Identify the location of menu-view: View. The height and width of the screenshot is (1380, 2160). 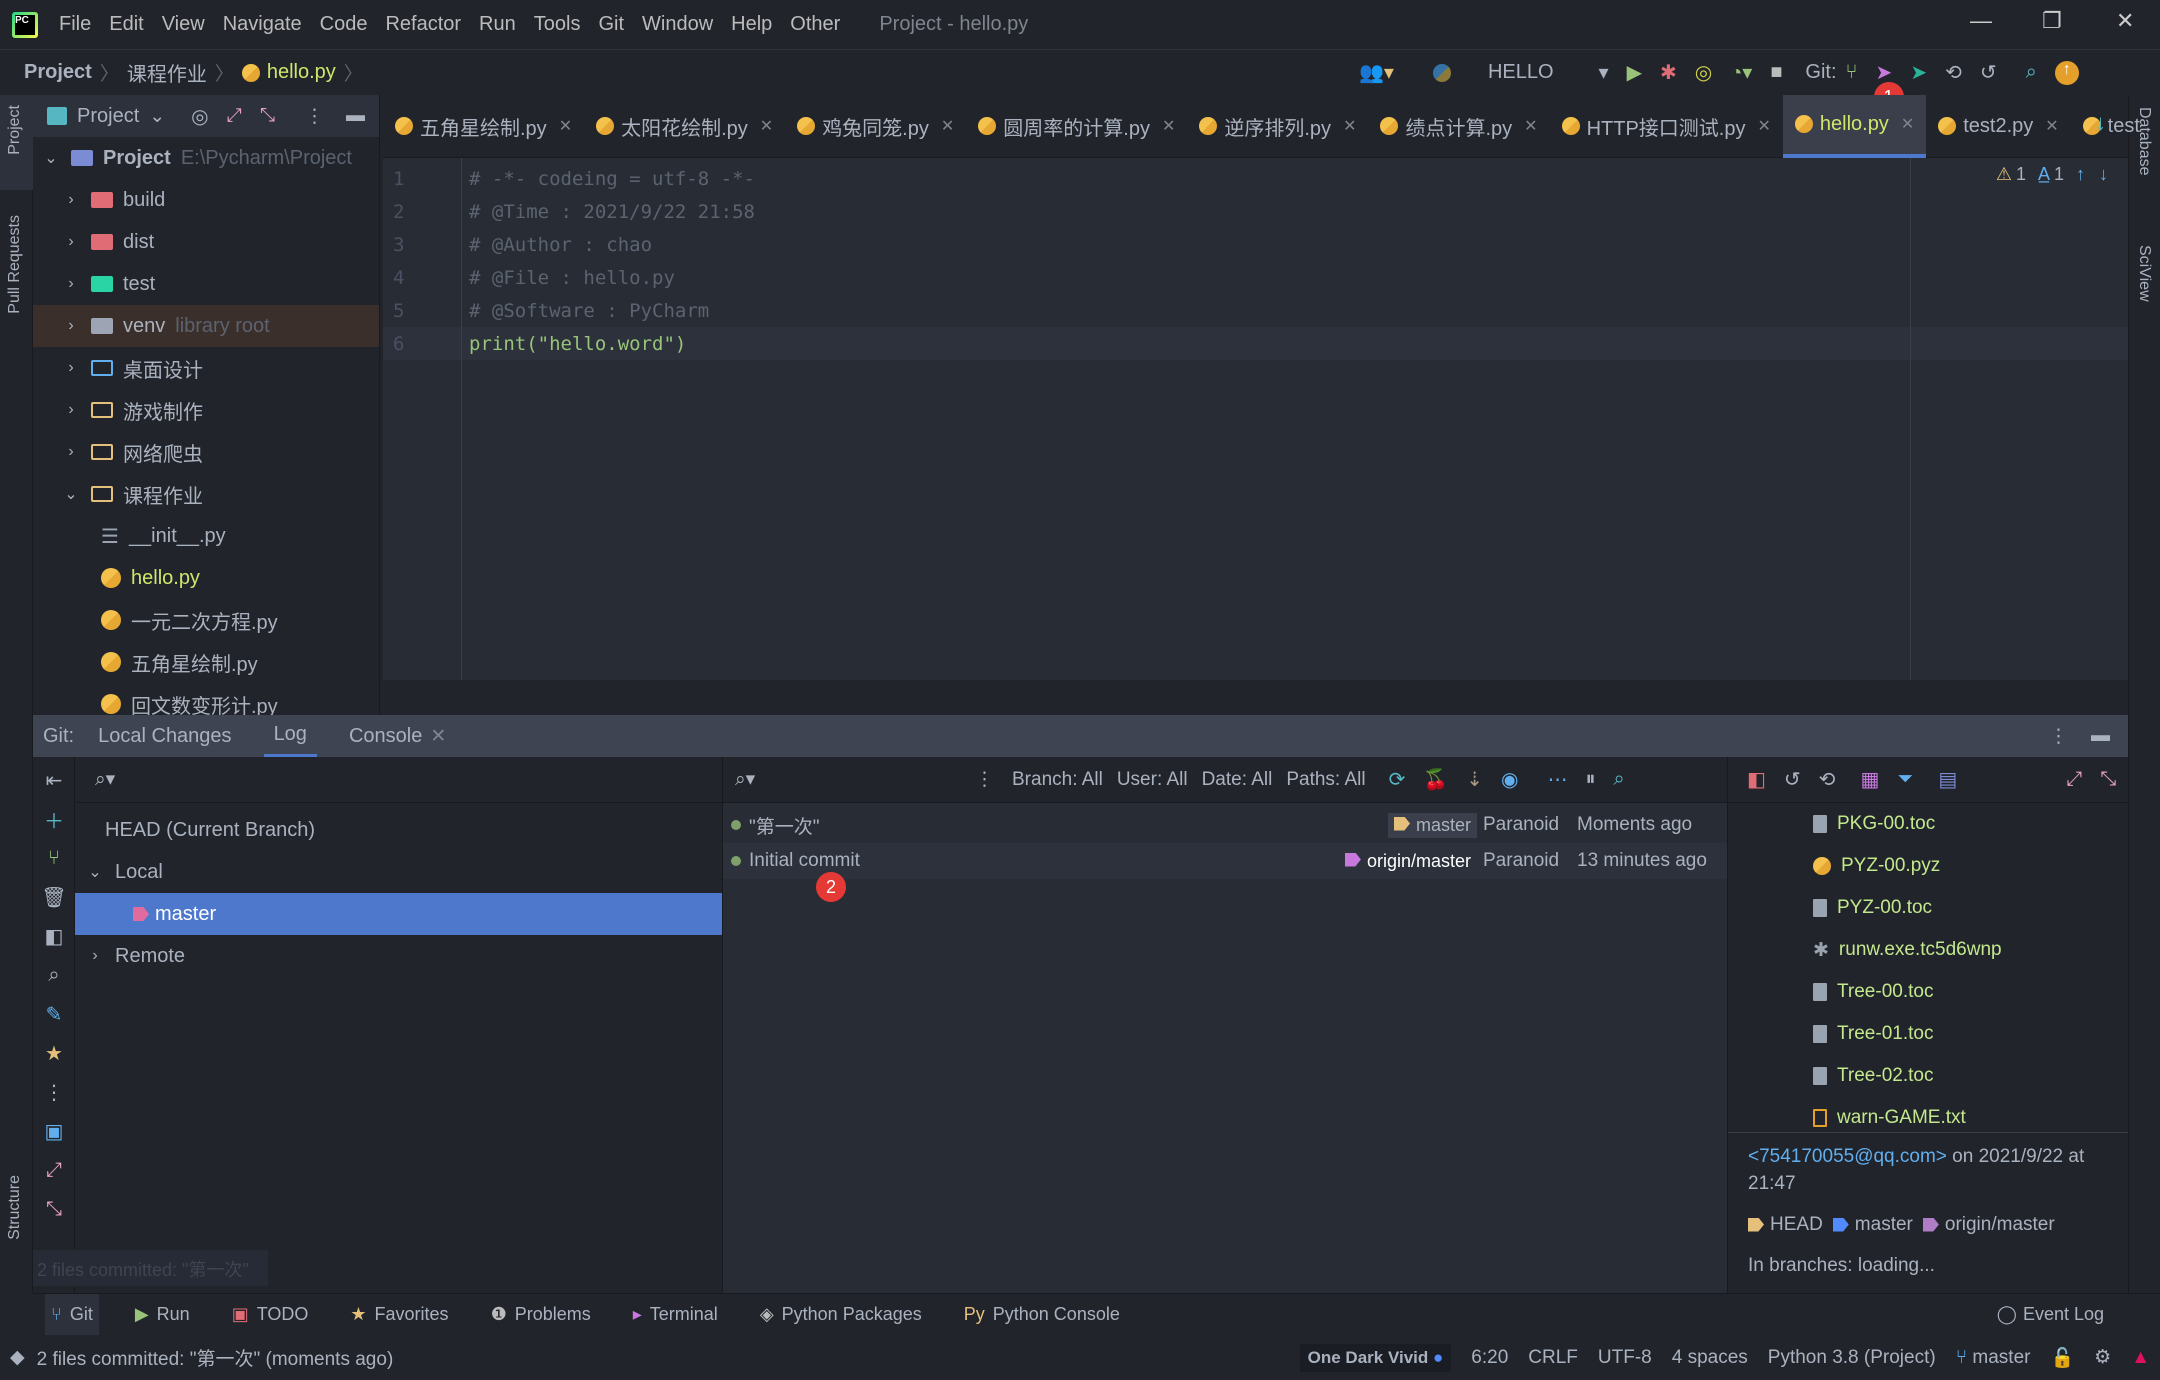
(183, 24).